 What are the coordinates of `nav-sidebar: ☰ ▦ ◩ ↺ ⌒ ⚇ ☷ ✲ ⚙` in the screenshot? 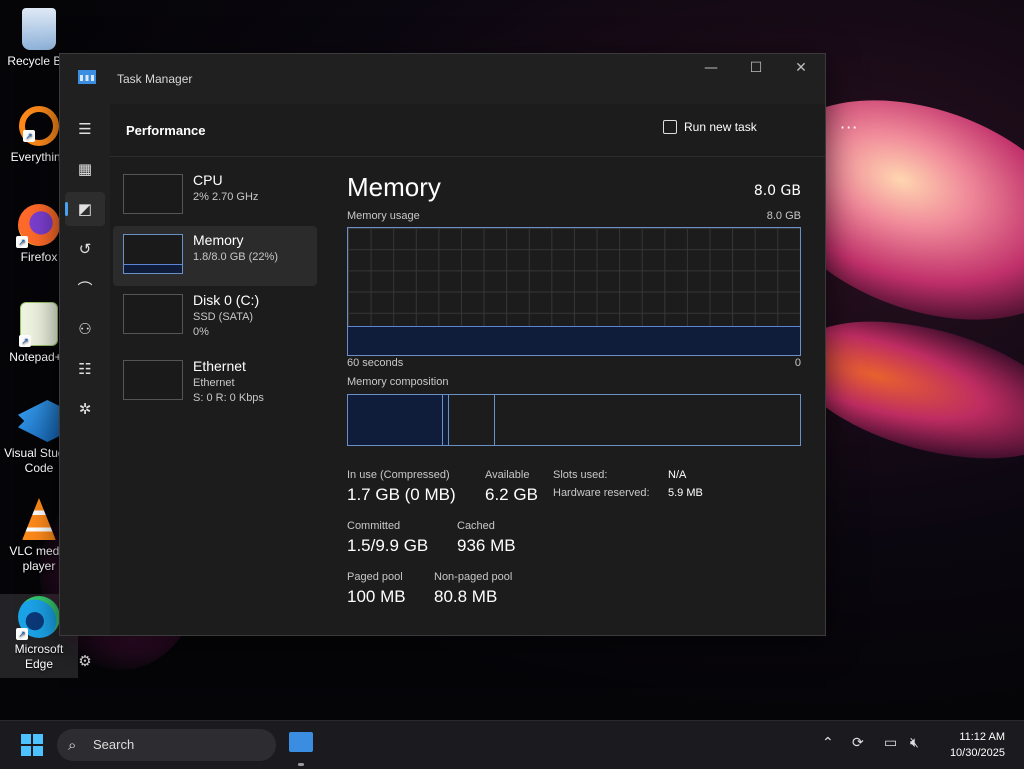 It's located at (85, 387).